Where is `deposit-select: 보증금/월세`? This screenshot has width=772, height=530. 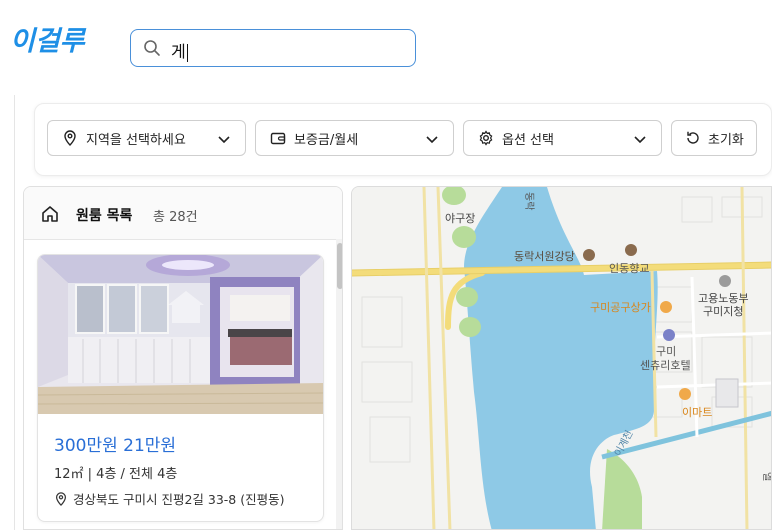 deposit-select: 보증금/월세 is located at coordinates (354, 138).